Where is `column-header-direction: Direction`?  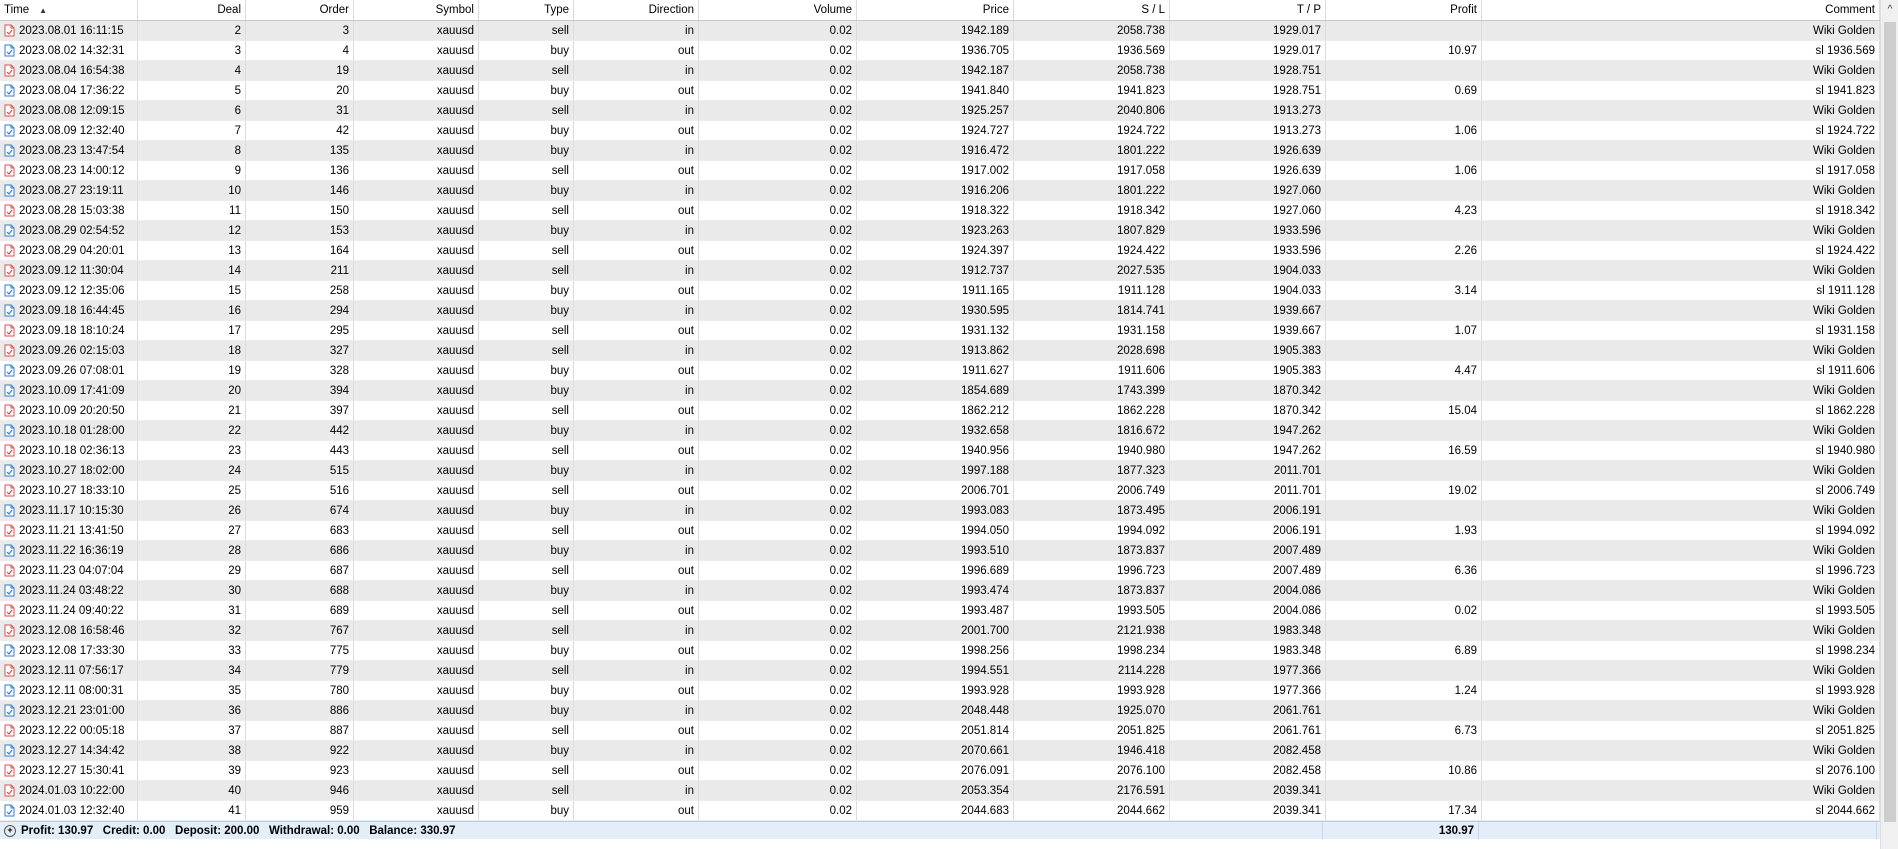
column-header-direction: Direction is located at coordinates (636, 10).